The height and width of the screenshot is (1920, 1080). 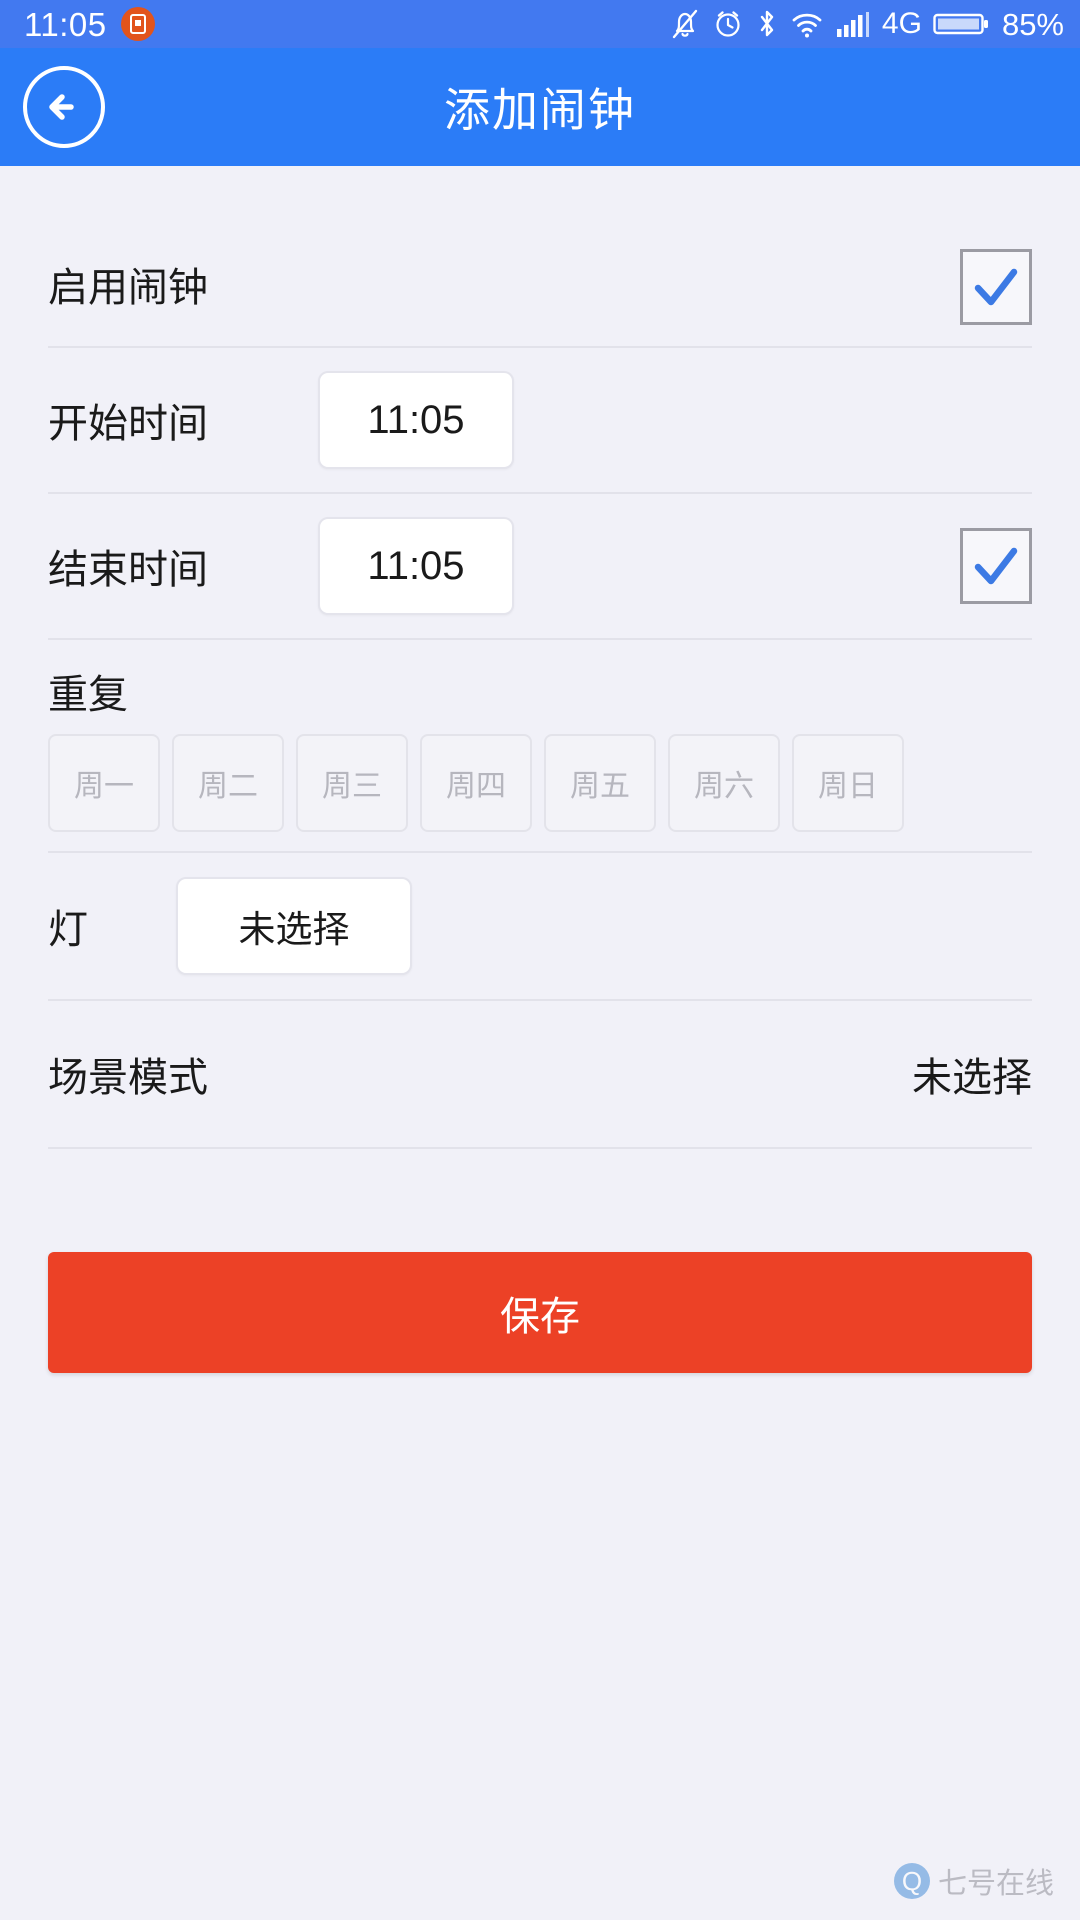 I want to click on status-clock: 11:05, so click(x=65, y=24).